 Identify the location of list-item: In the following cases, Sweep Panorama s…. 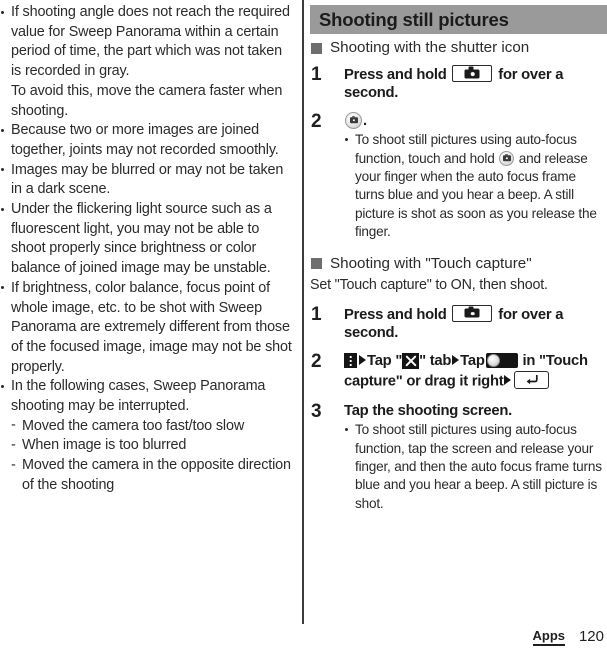
(147, 436).